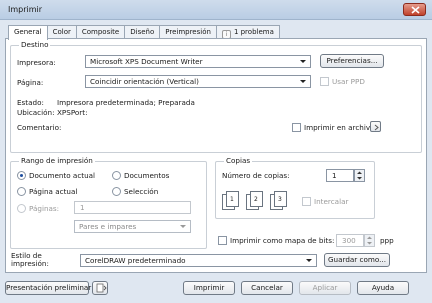  I want to click on tab-problemas: i1 problema, so click(247, 32).